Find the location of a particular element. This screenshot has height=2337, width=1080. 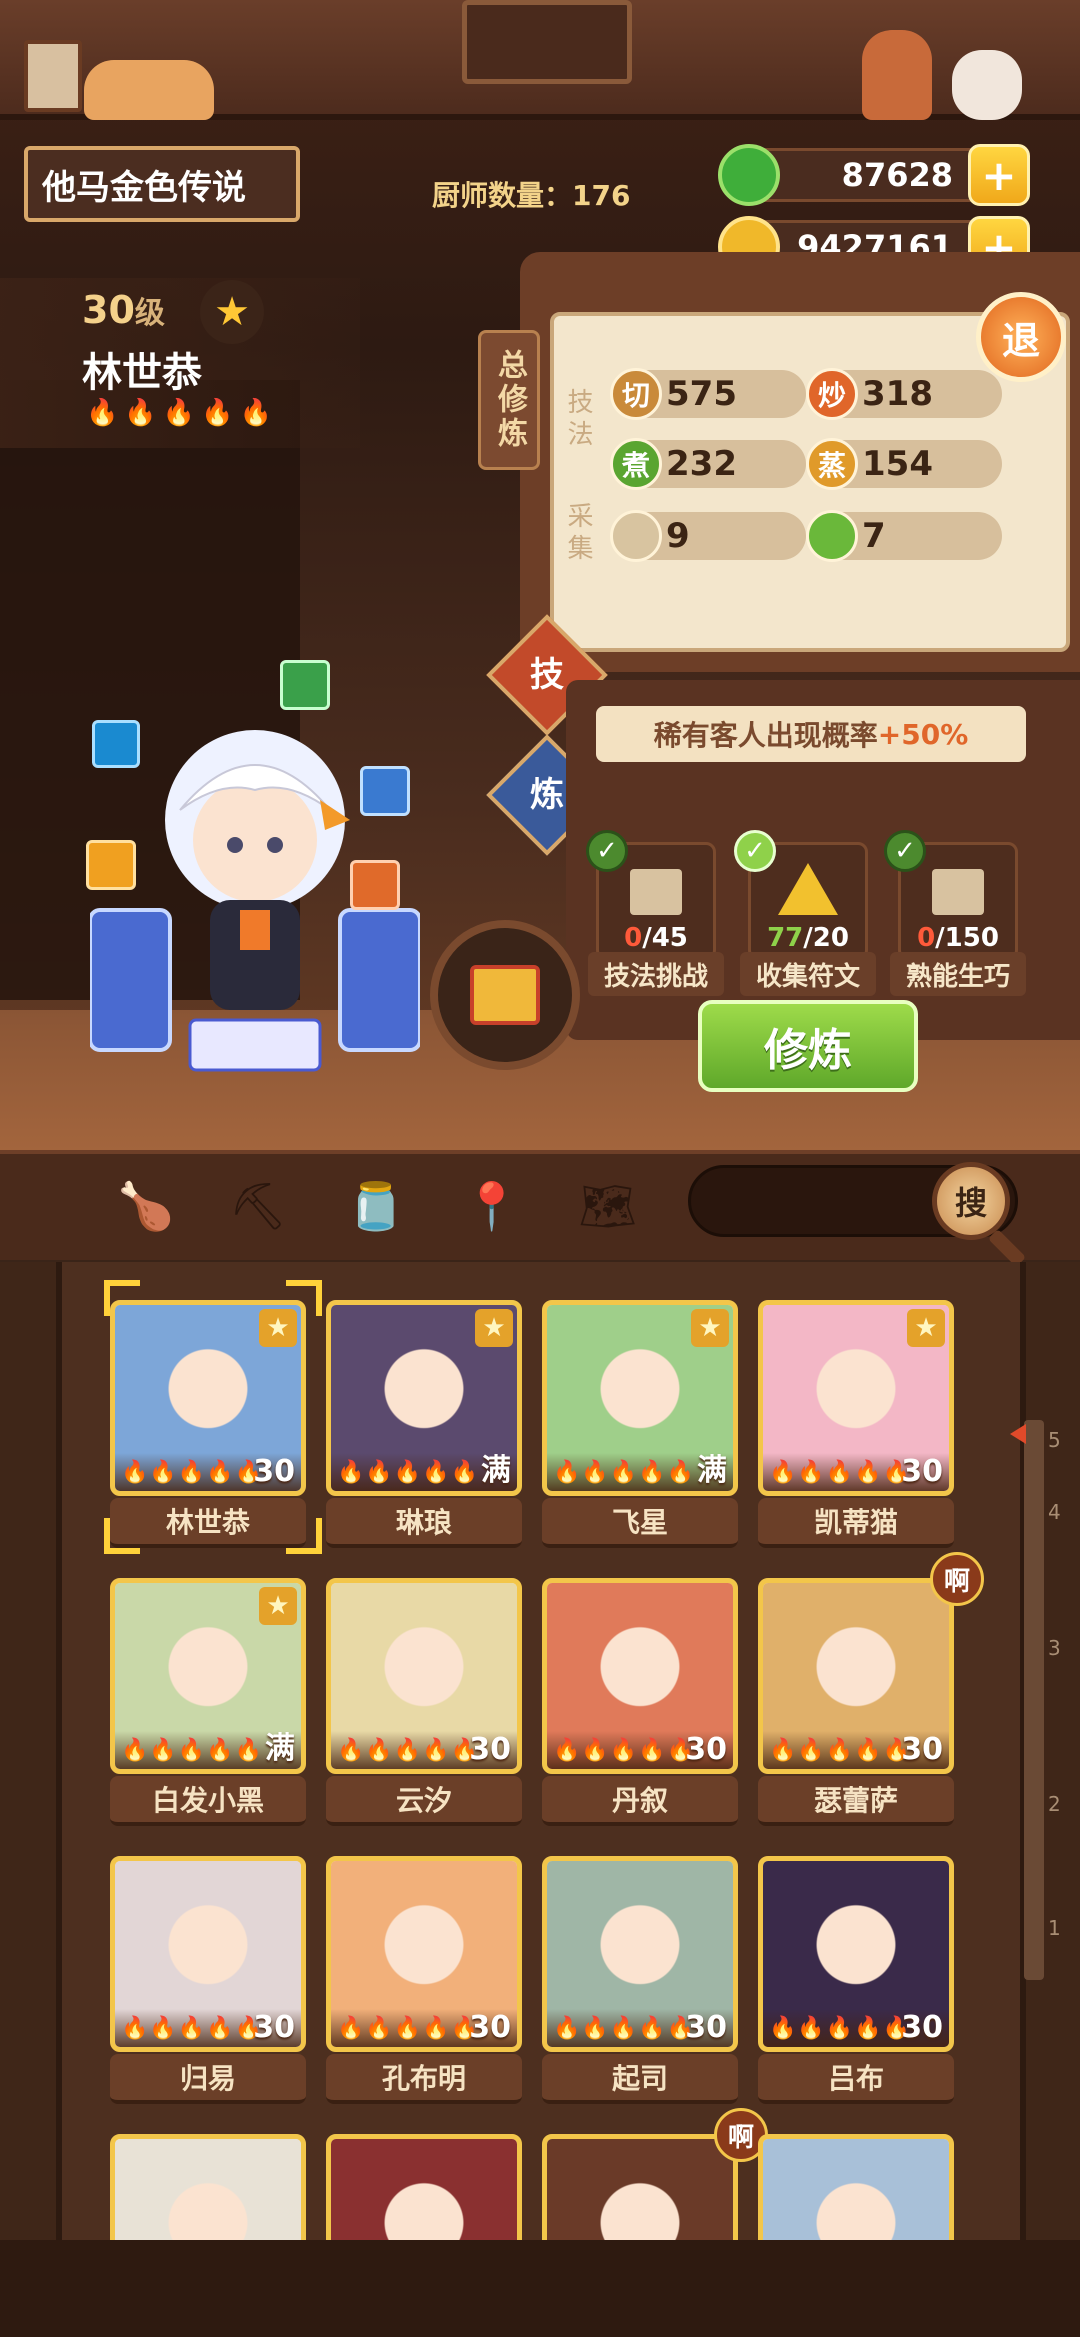

chef-card: 🔥🔥🔥🔥🔥 30 瑟蕾萨 is located at coordinates (856, 1702).